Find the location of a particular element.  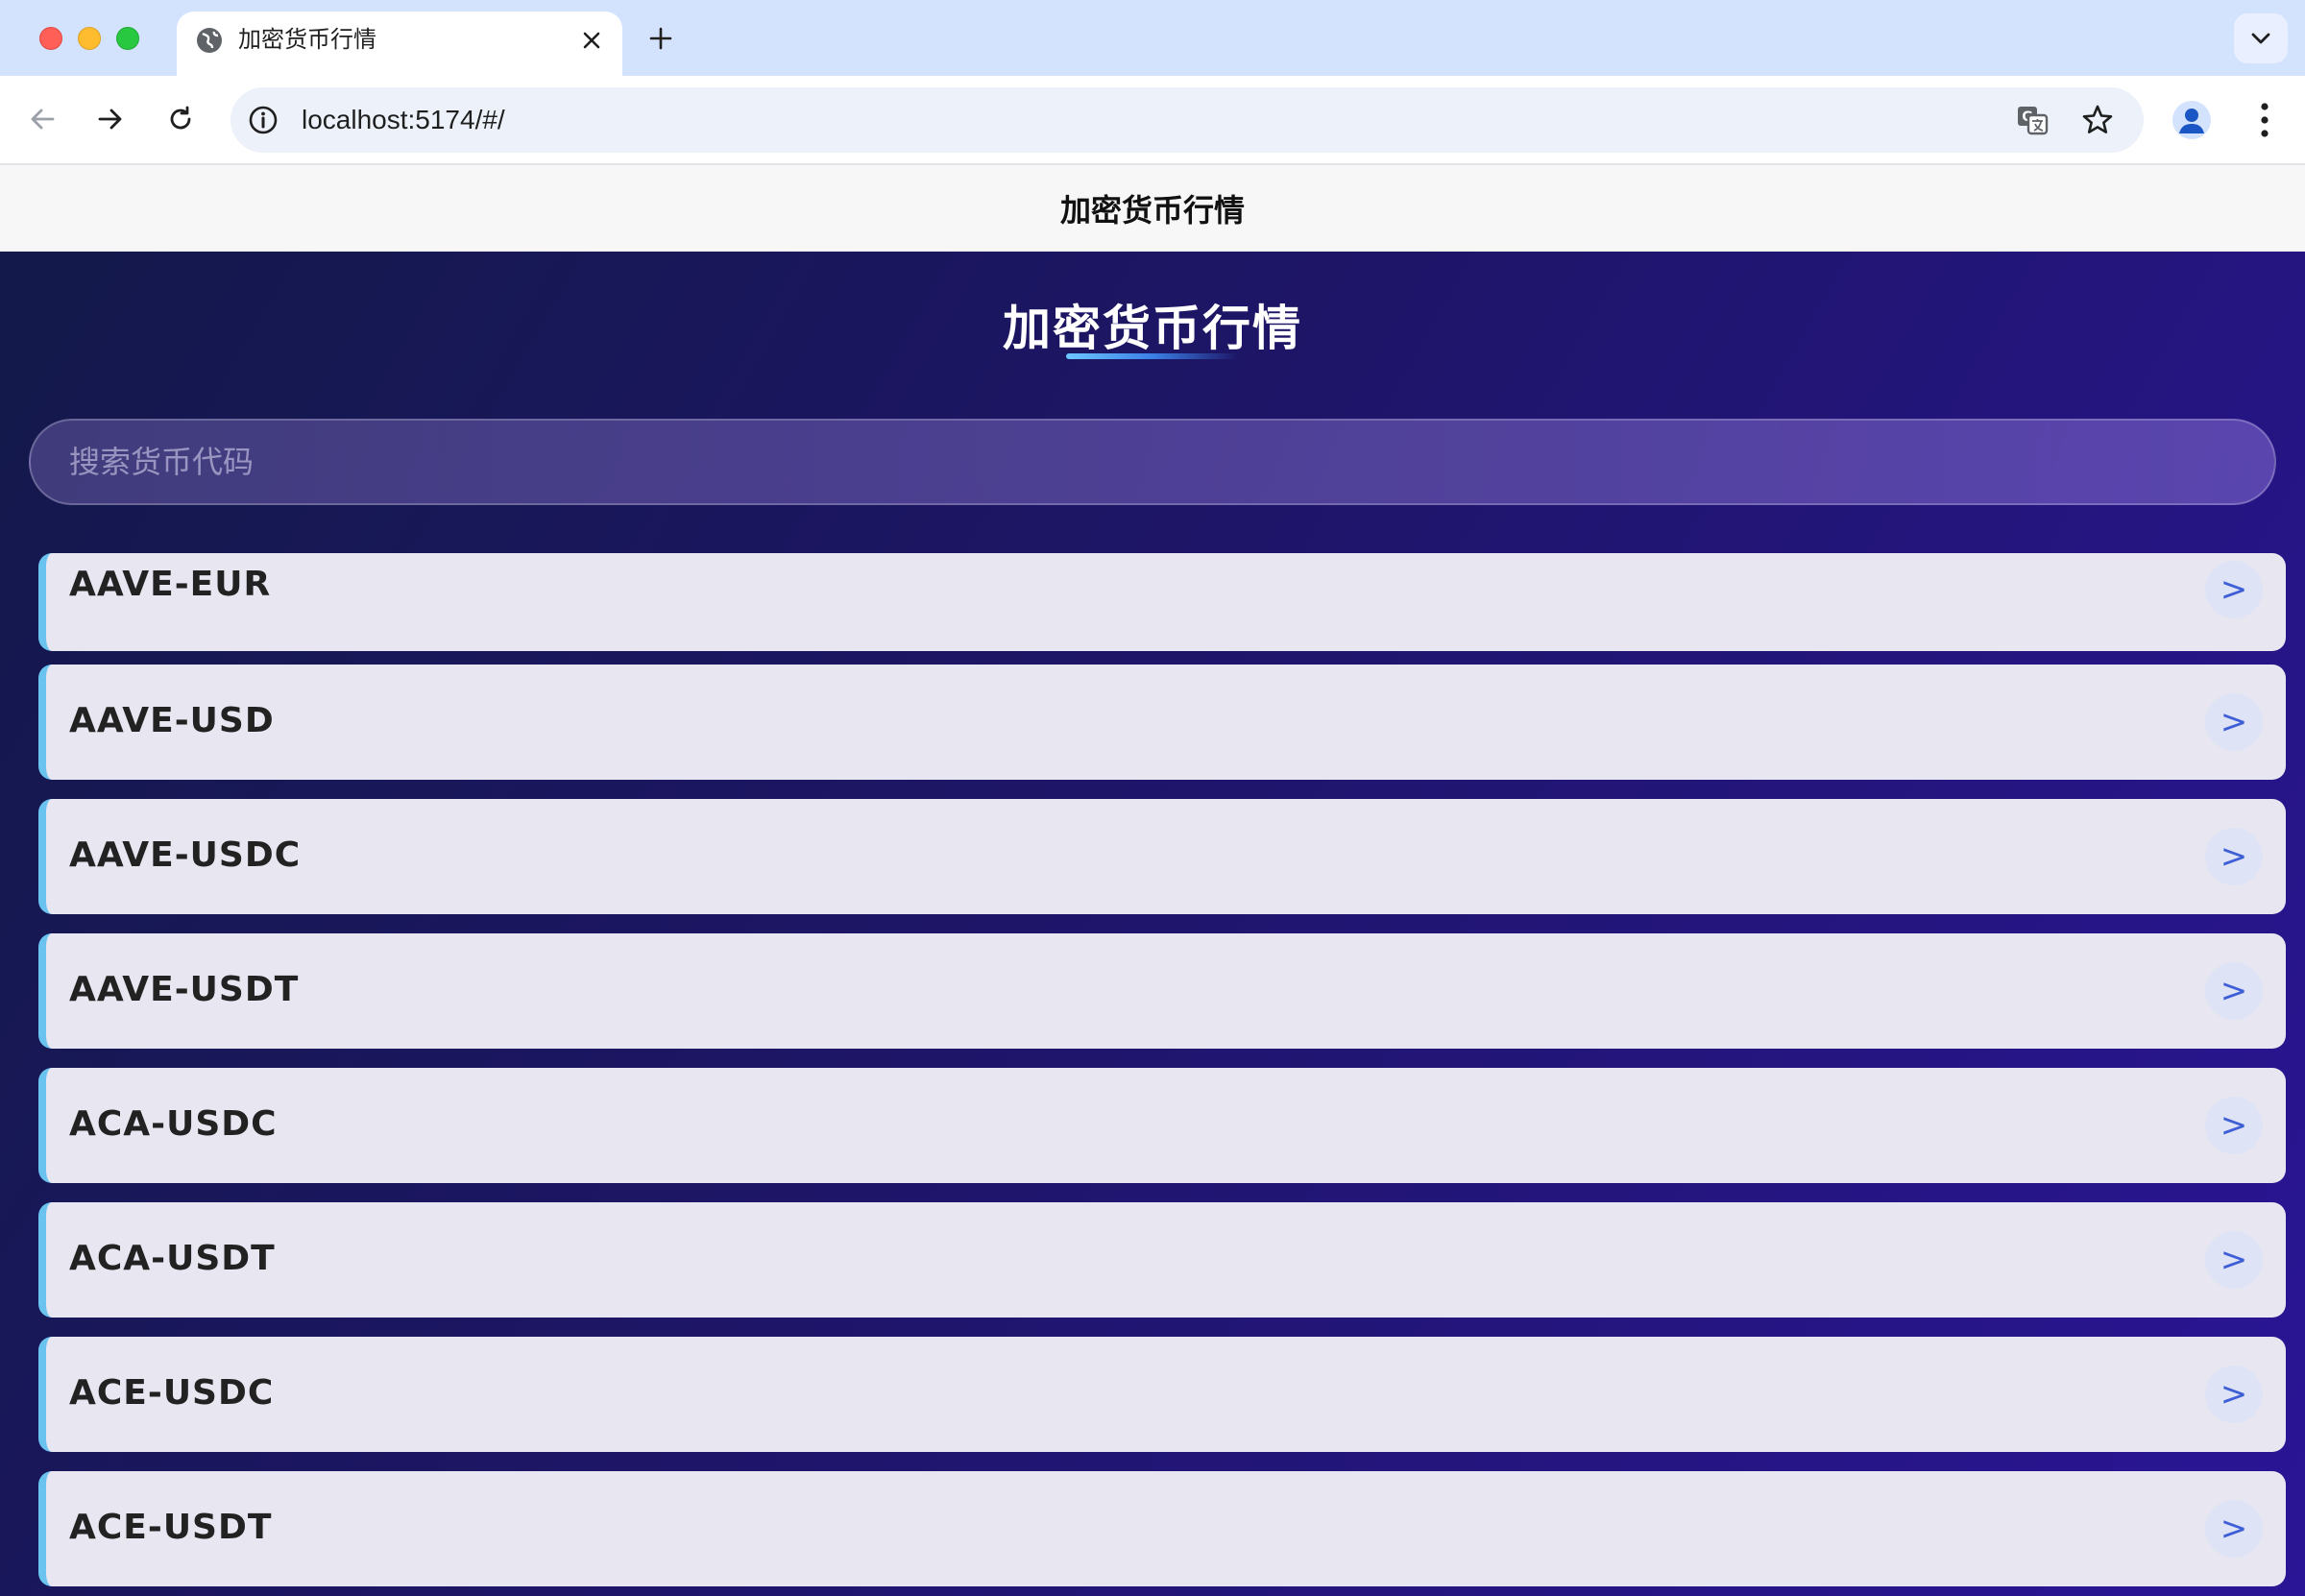

list-item: AAVE-USDT > is located at coordinates (1162, 991).